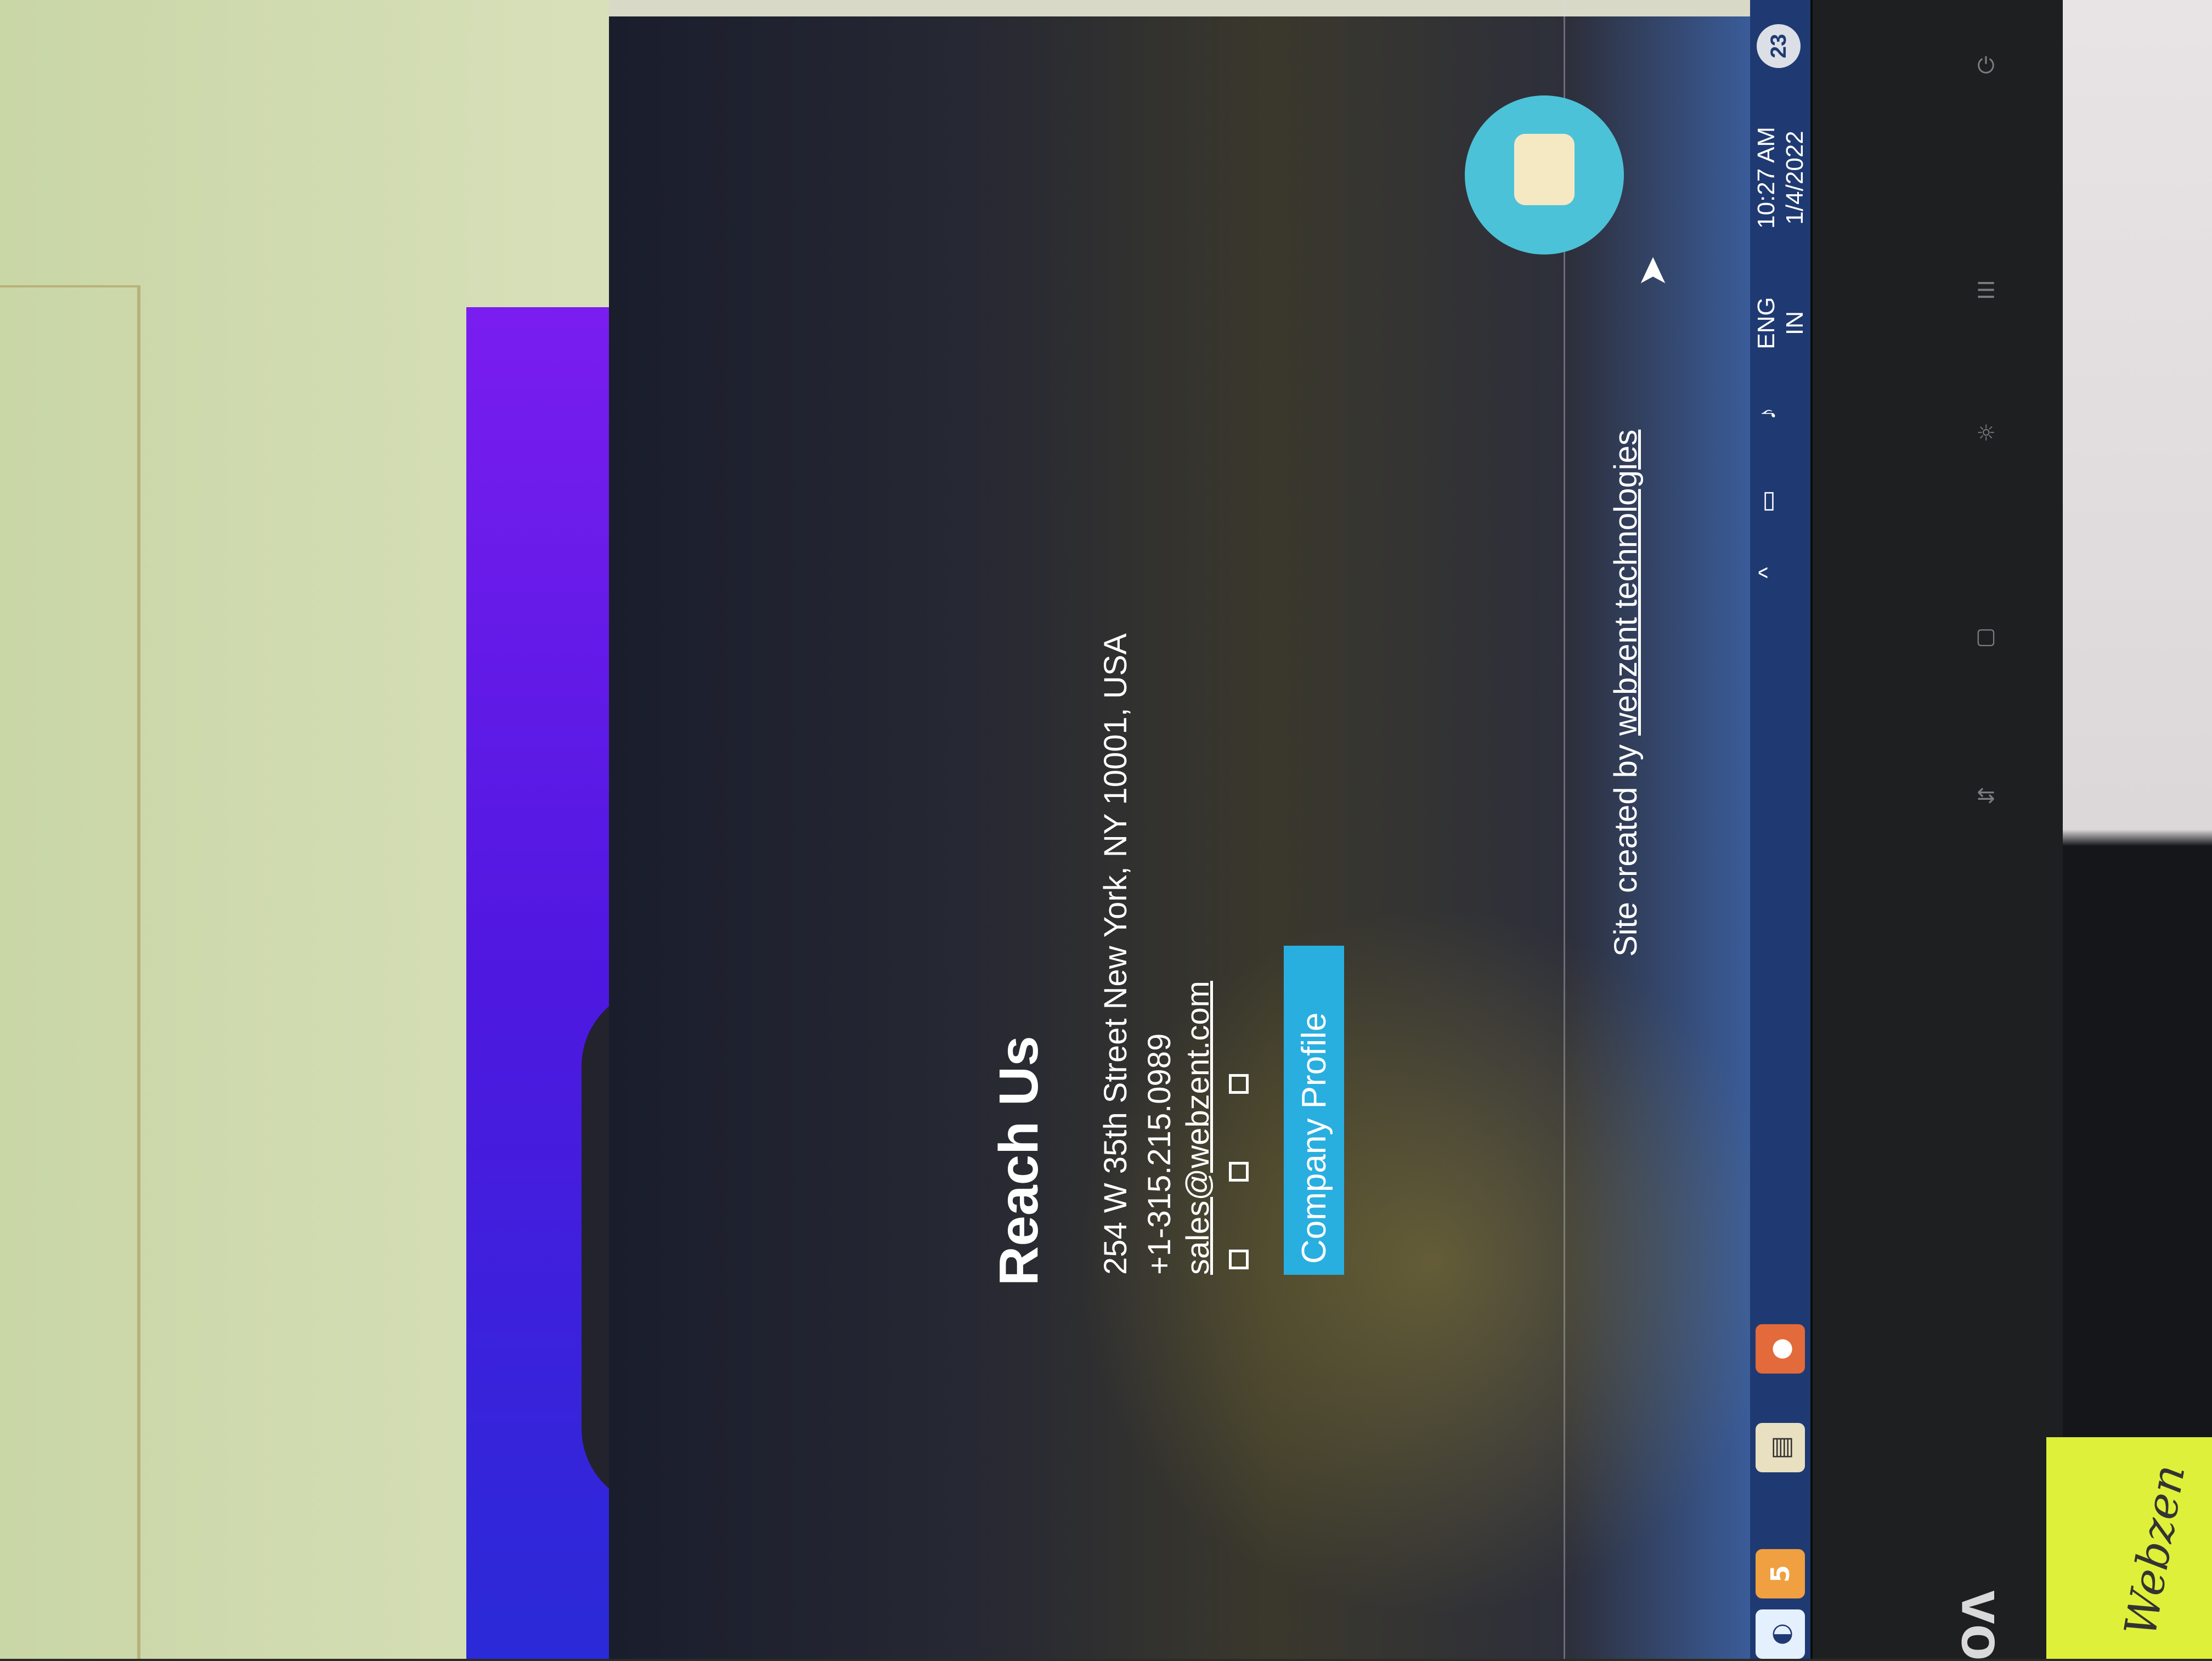 The width and height of the screenshot is (2212, 1661). Describe the element at coordinates (1651, 271) in the screenshot. I see `mouse-cursor: ➤` at that location.